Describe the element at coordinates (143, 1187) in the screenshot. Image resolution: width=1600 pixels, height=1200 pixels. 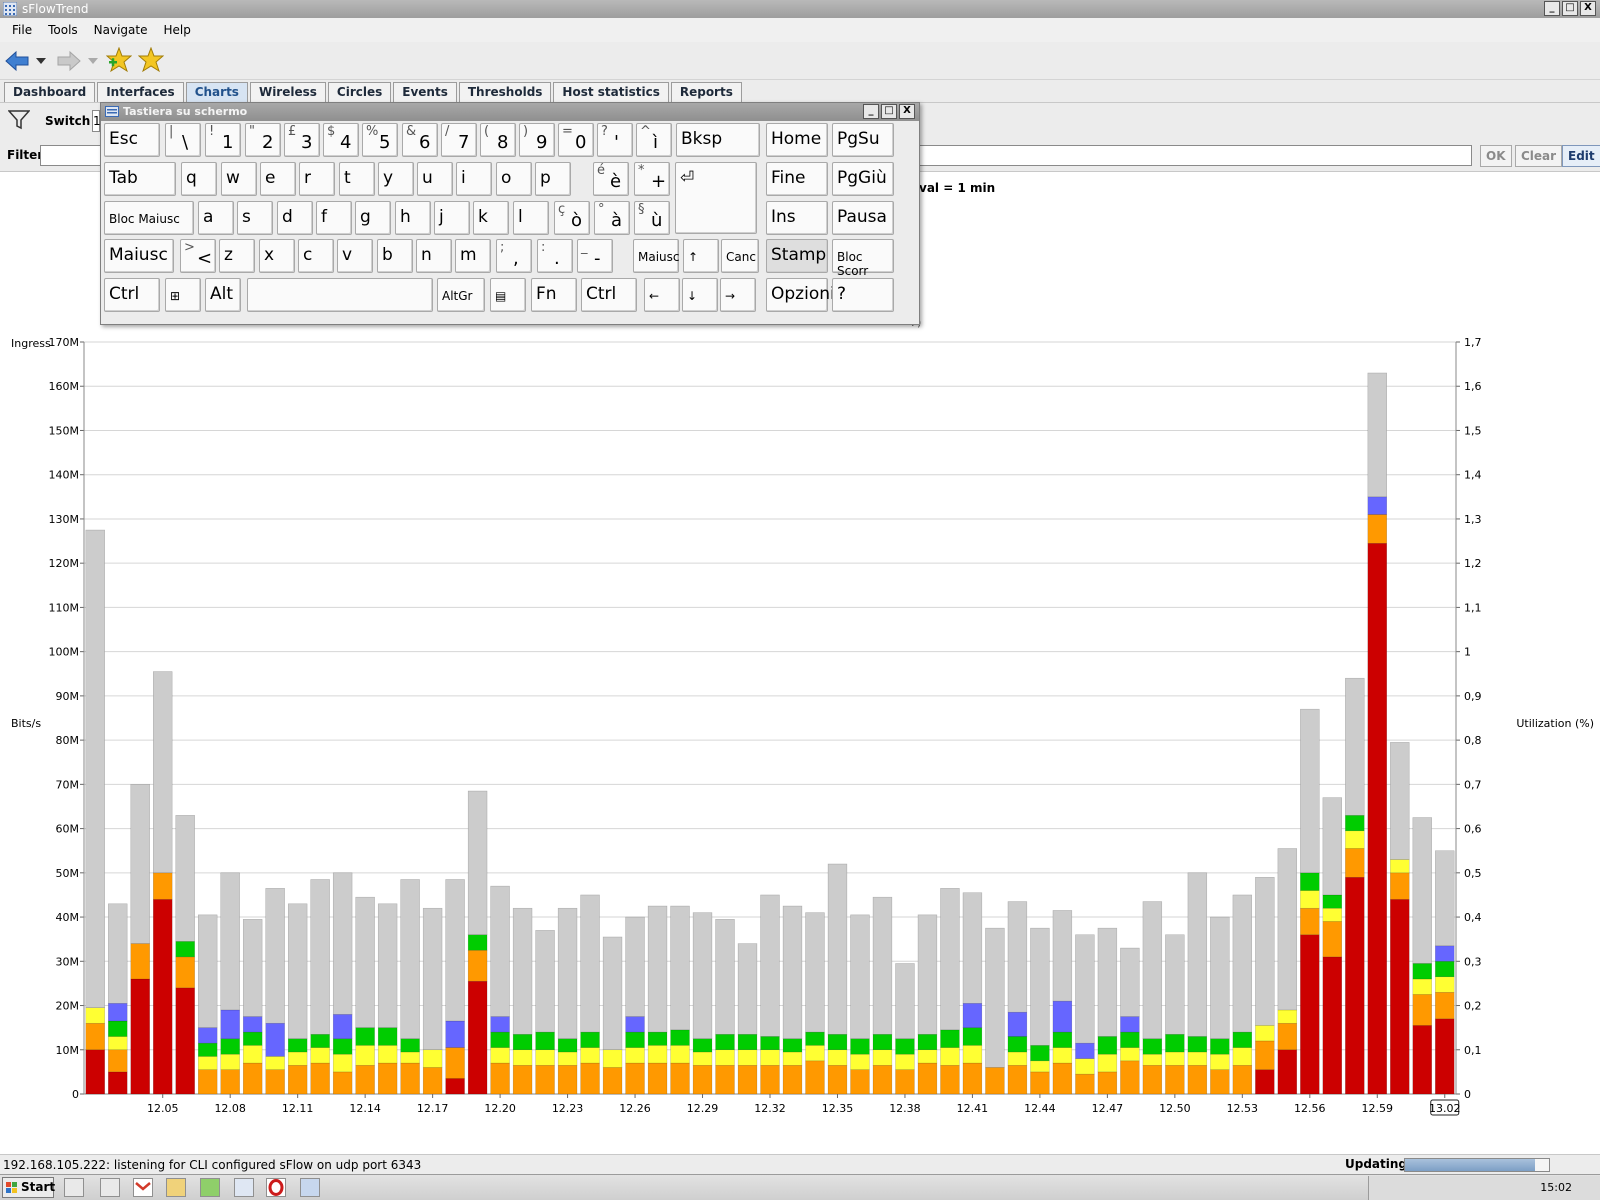
I see `gmail-icon` at that location.